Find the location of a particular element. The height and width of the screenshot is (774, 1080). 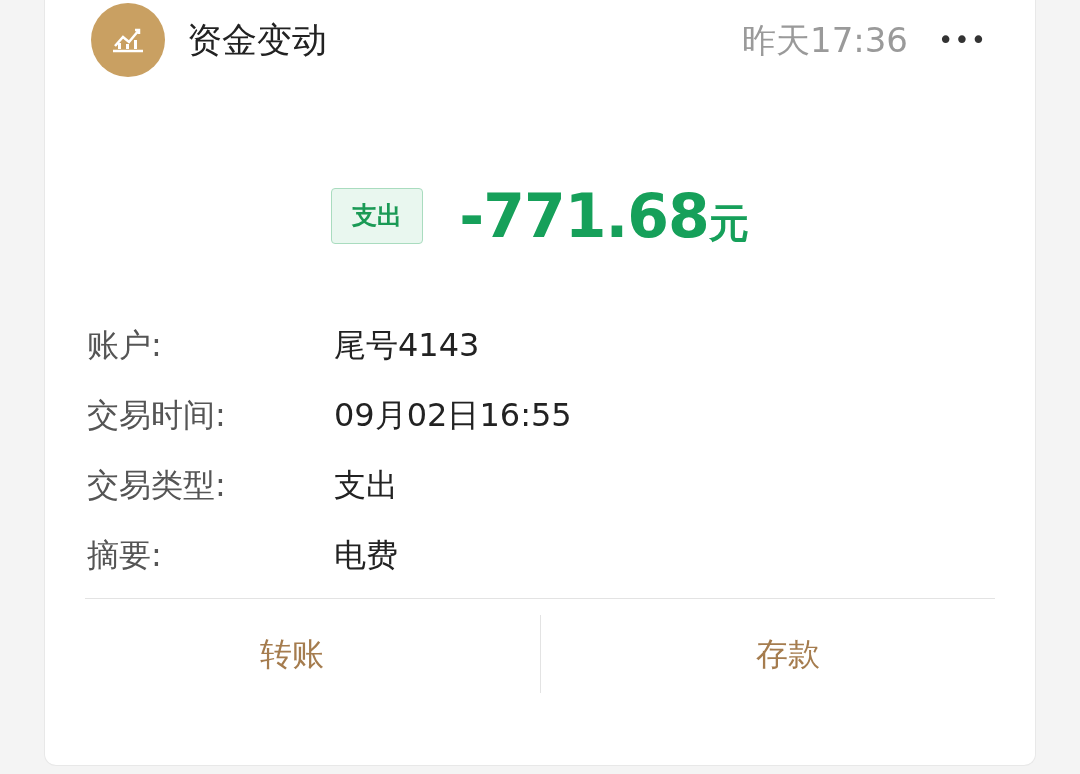

field-value: 09月02日16:55 is located at coordinates (453, 415).